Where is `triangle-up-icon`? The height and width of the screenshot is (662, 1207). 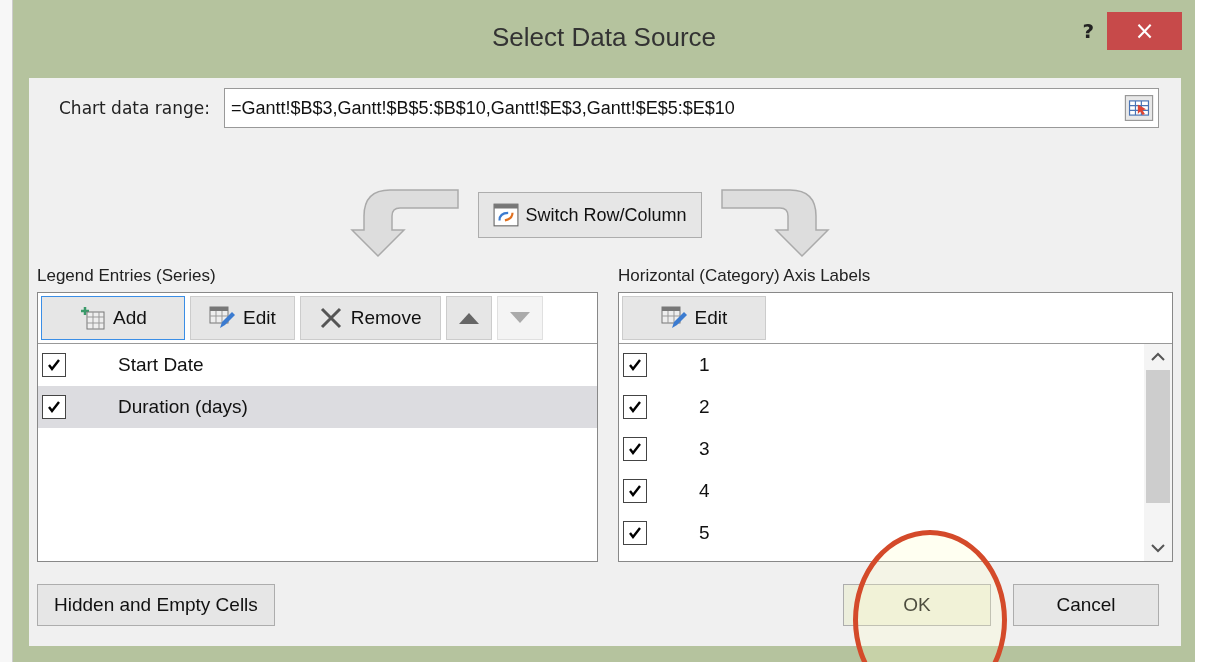
triangle-up-icon is located at coordinates (468, 318).